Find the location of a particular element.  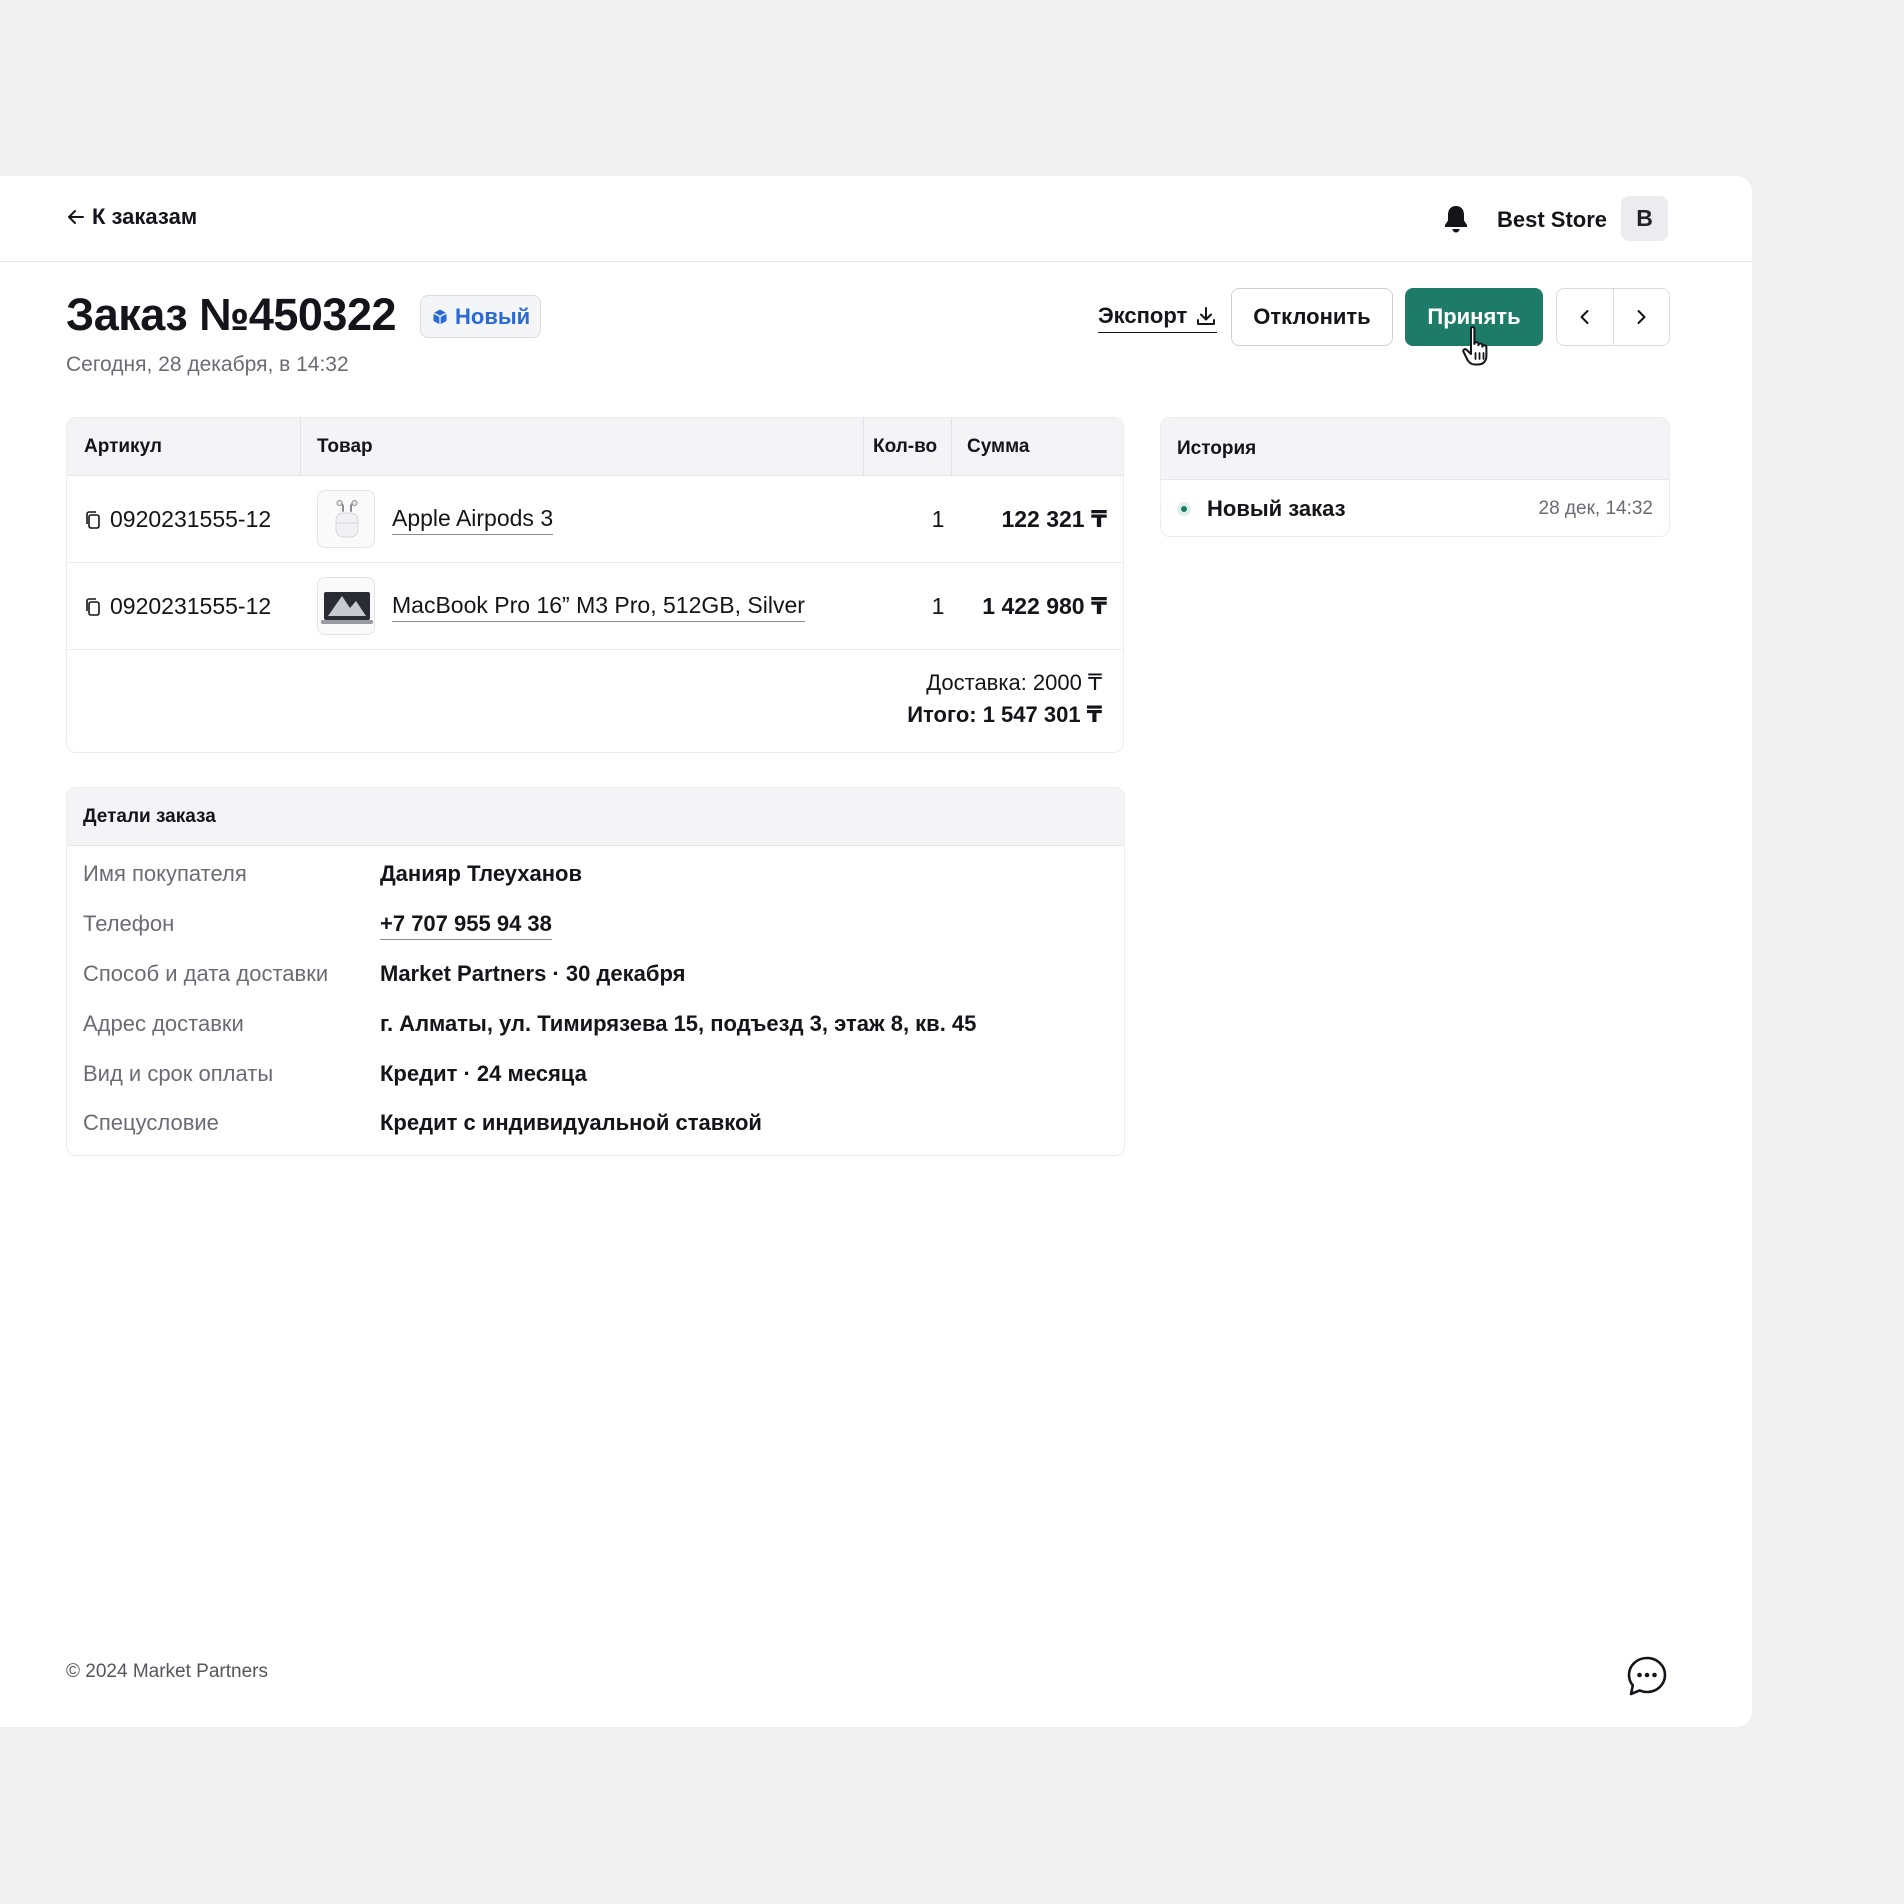

sum-cell: 1 422 980 ₸ is located at coordinates (1044, 606).